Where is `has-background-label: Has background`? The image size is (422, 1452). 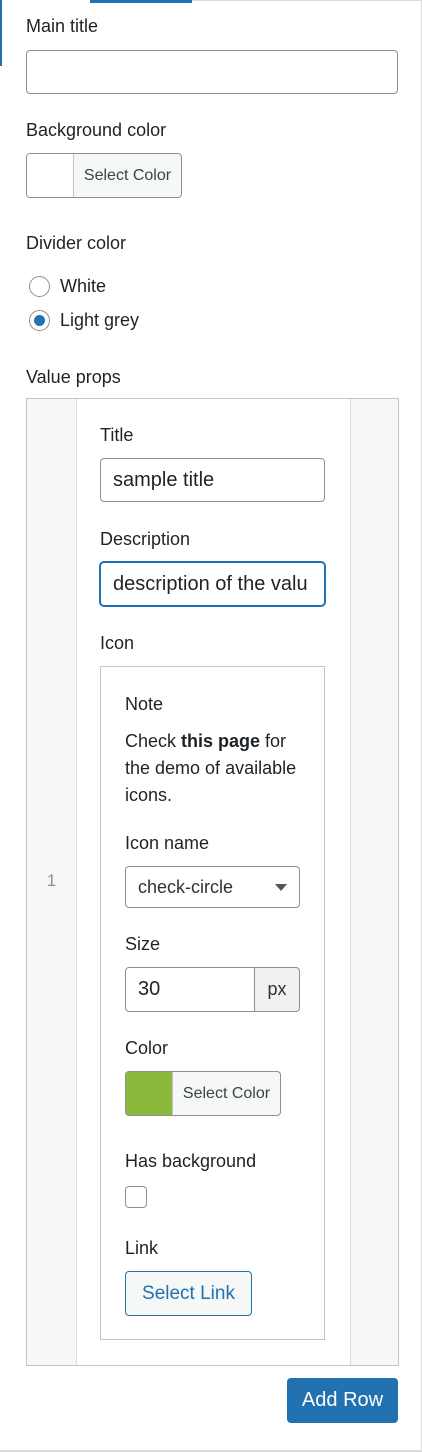 has-background-label: Has background is located at coordinates (191, 1161).